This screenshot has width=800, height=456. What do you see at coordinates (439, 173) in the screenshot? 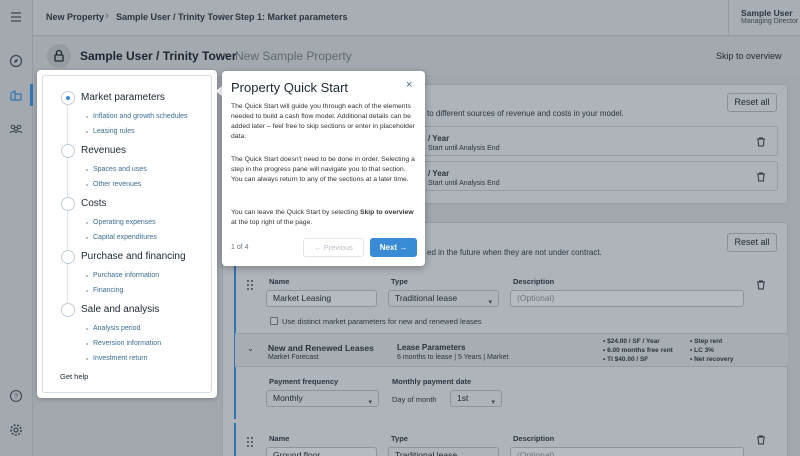
I see `row-rate: / Year` at bounding box center [439, 173].